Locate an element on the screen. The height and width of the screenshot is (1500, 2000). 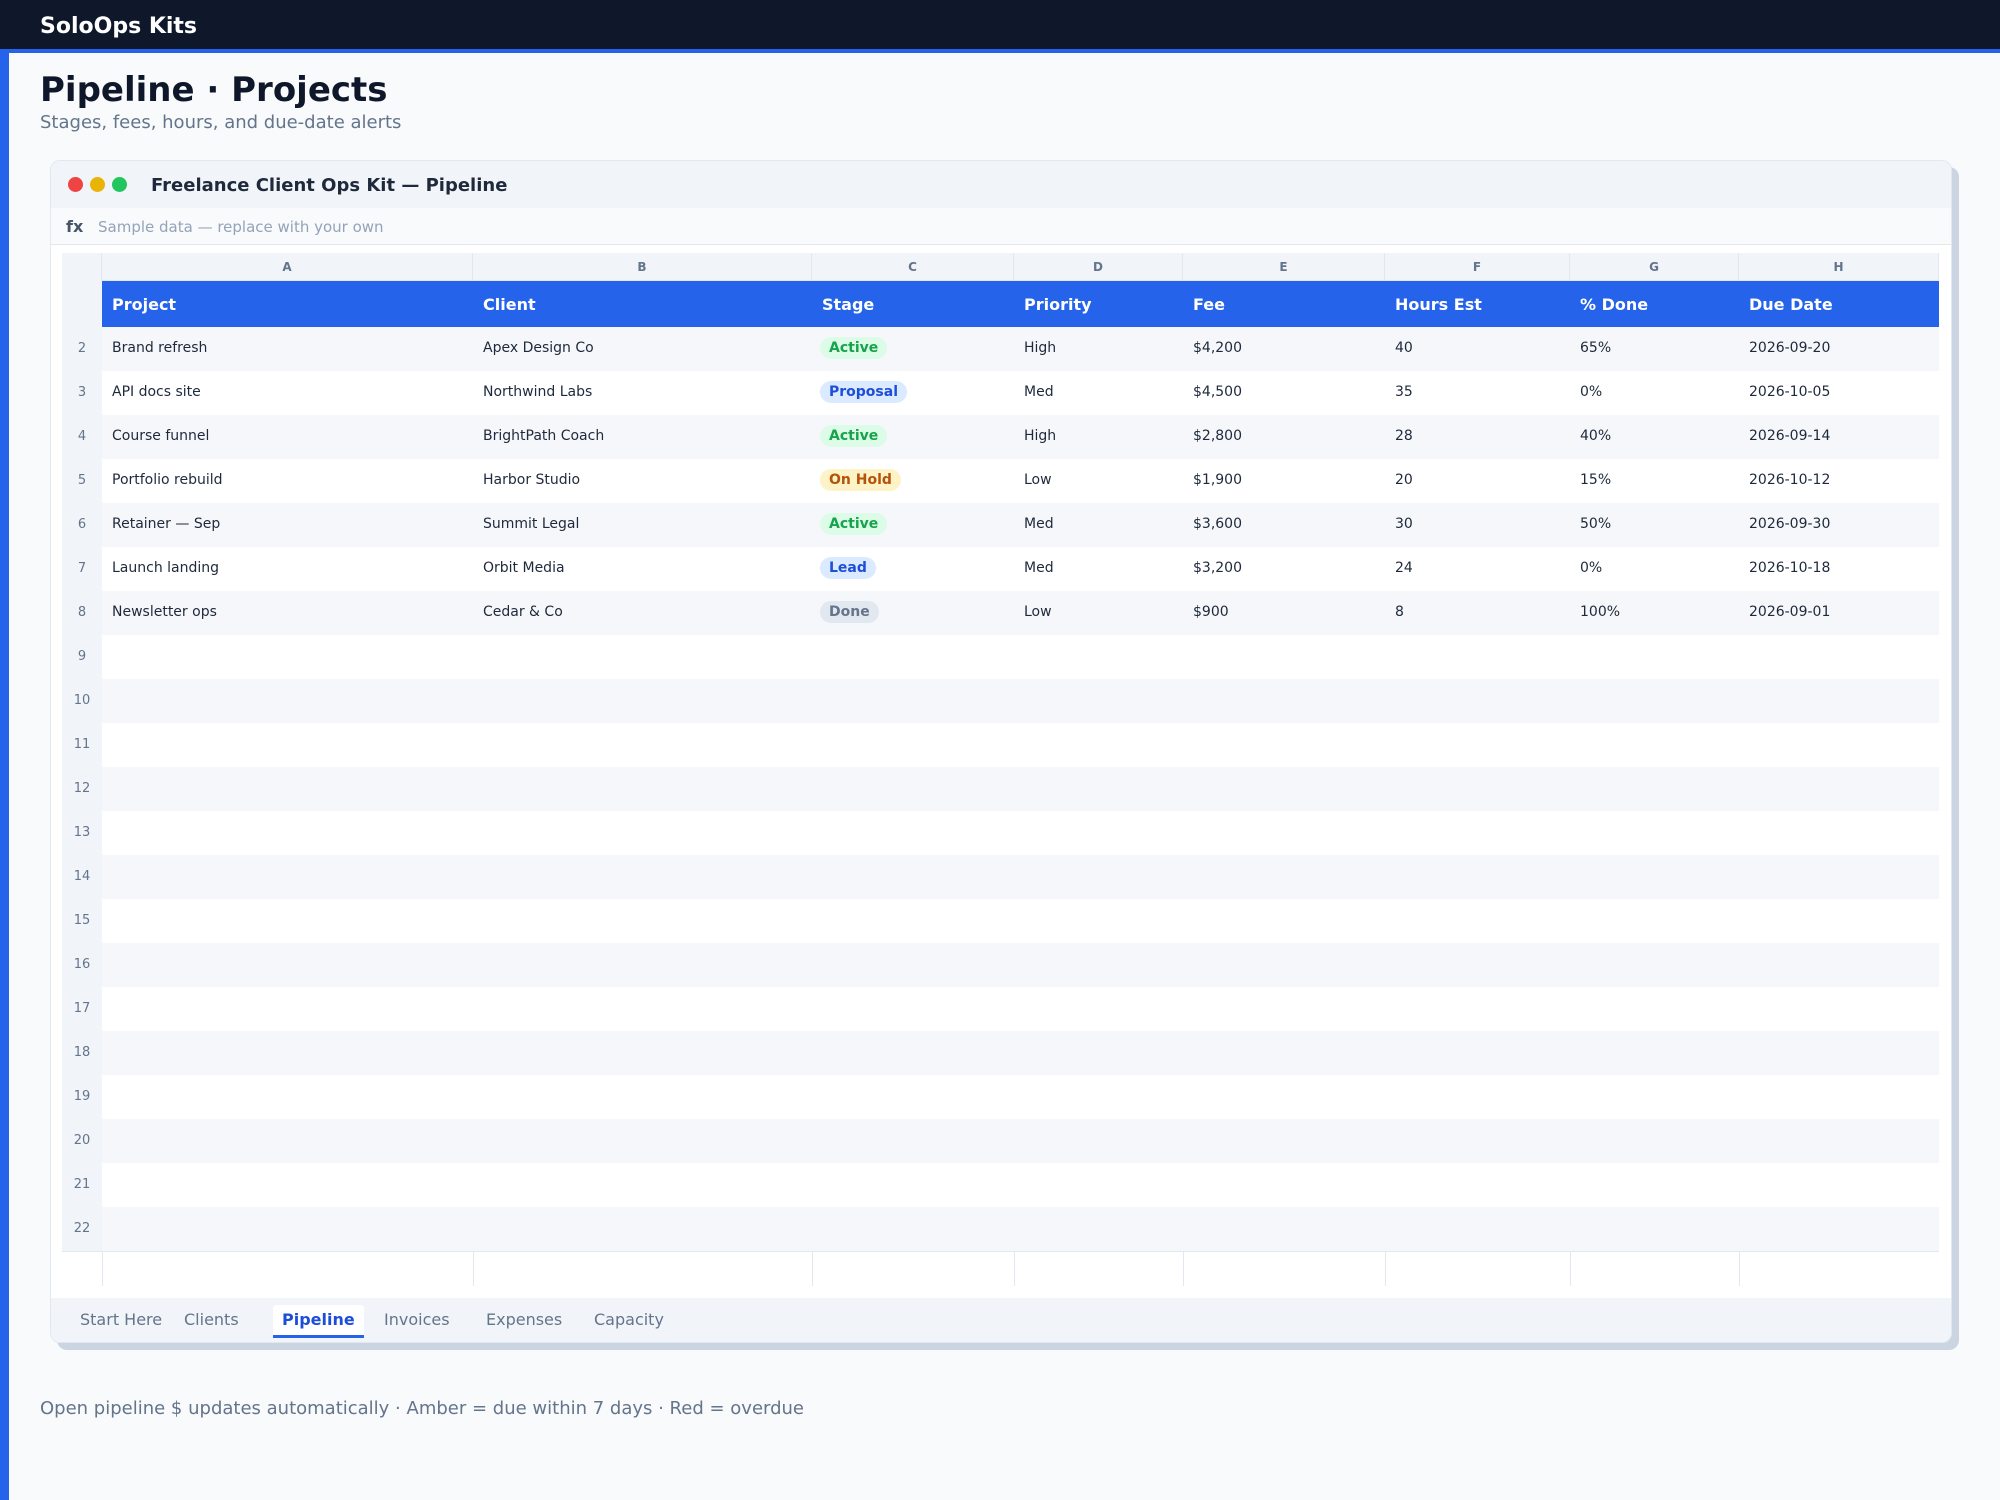
due-cell: 2026-09-14 is located at coordinates (1789, 436).